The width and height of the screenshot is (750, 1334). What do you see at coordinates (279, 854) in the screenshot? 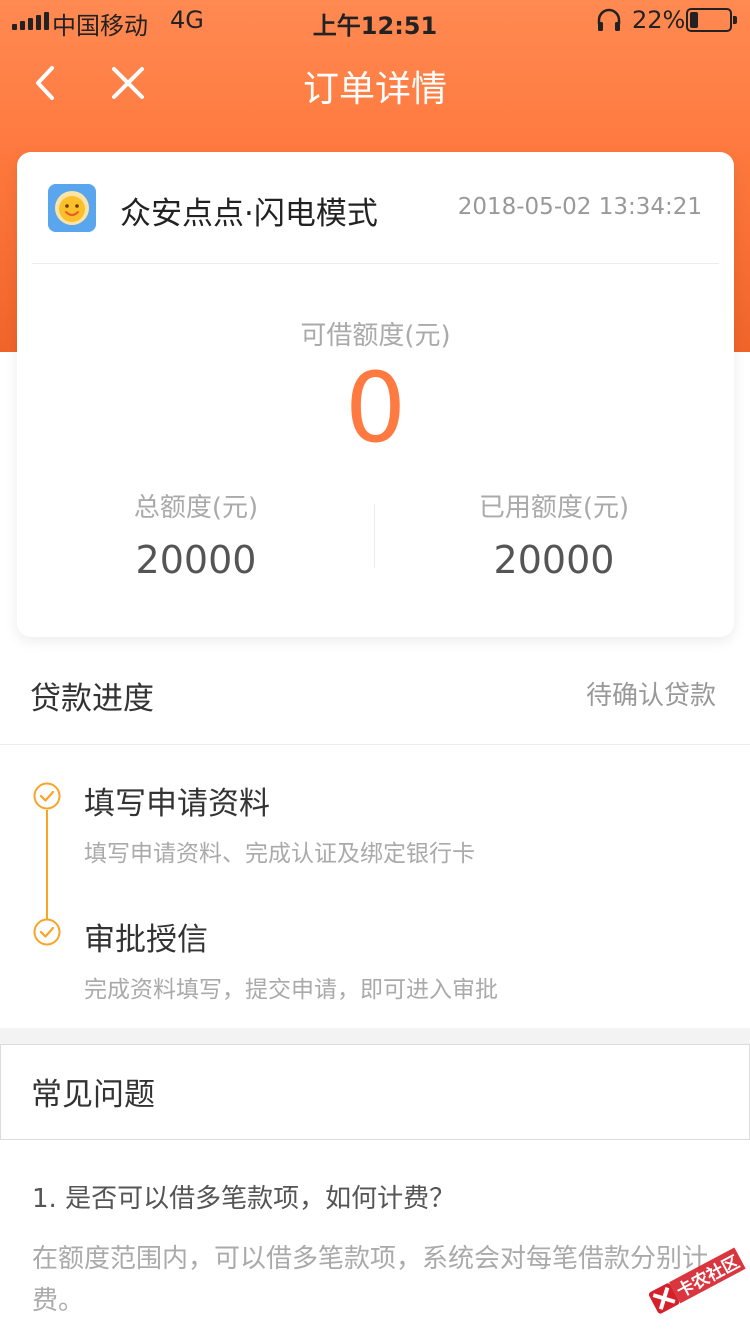
I see `step-description: 填写申请资料、完成认证及绑定银行卡` at bounding box center [279, 854].